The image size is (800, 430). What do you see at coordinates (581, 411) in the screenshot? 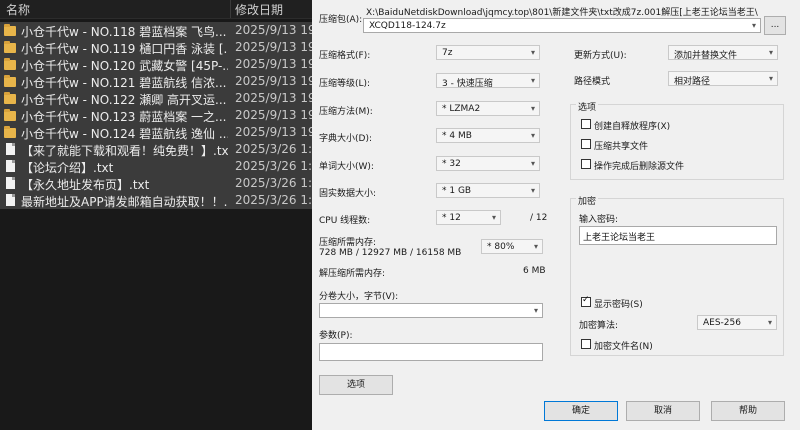
I see `ok-button: 确定` at bounding box center [581, 411].